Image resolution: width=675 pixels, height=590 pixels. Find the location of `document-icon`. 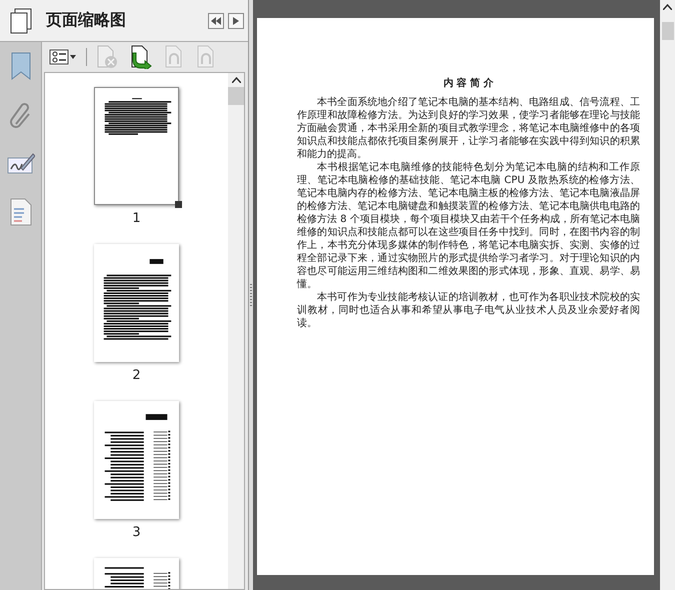

document-icon is located at coordinates (21, 212).